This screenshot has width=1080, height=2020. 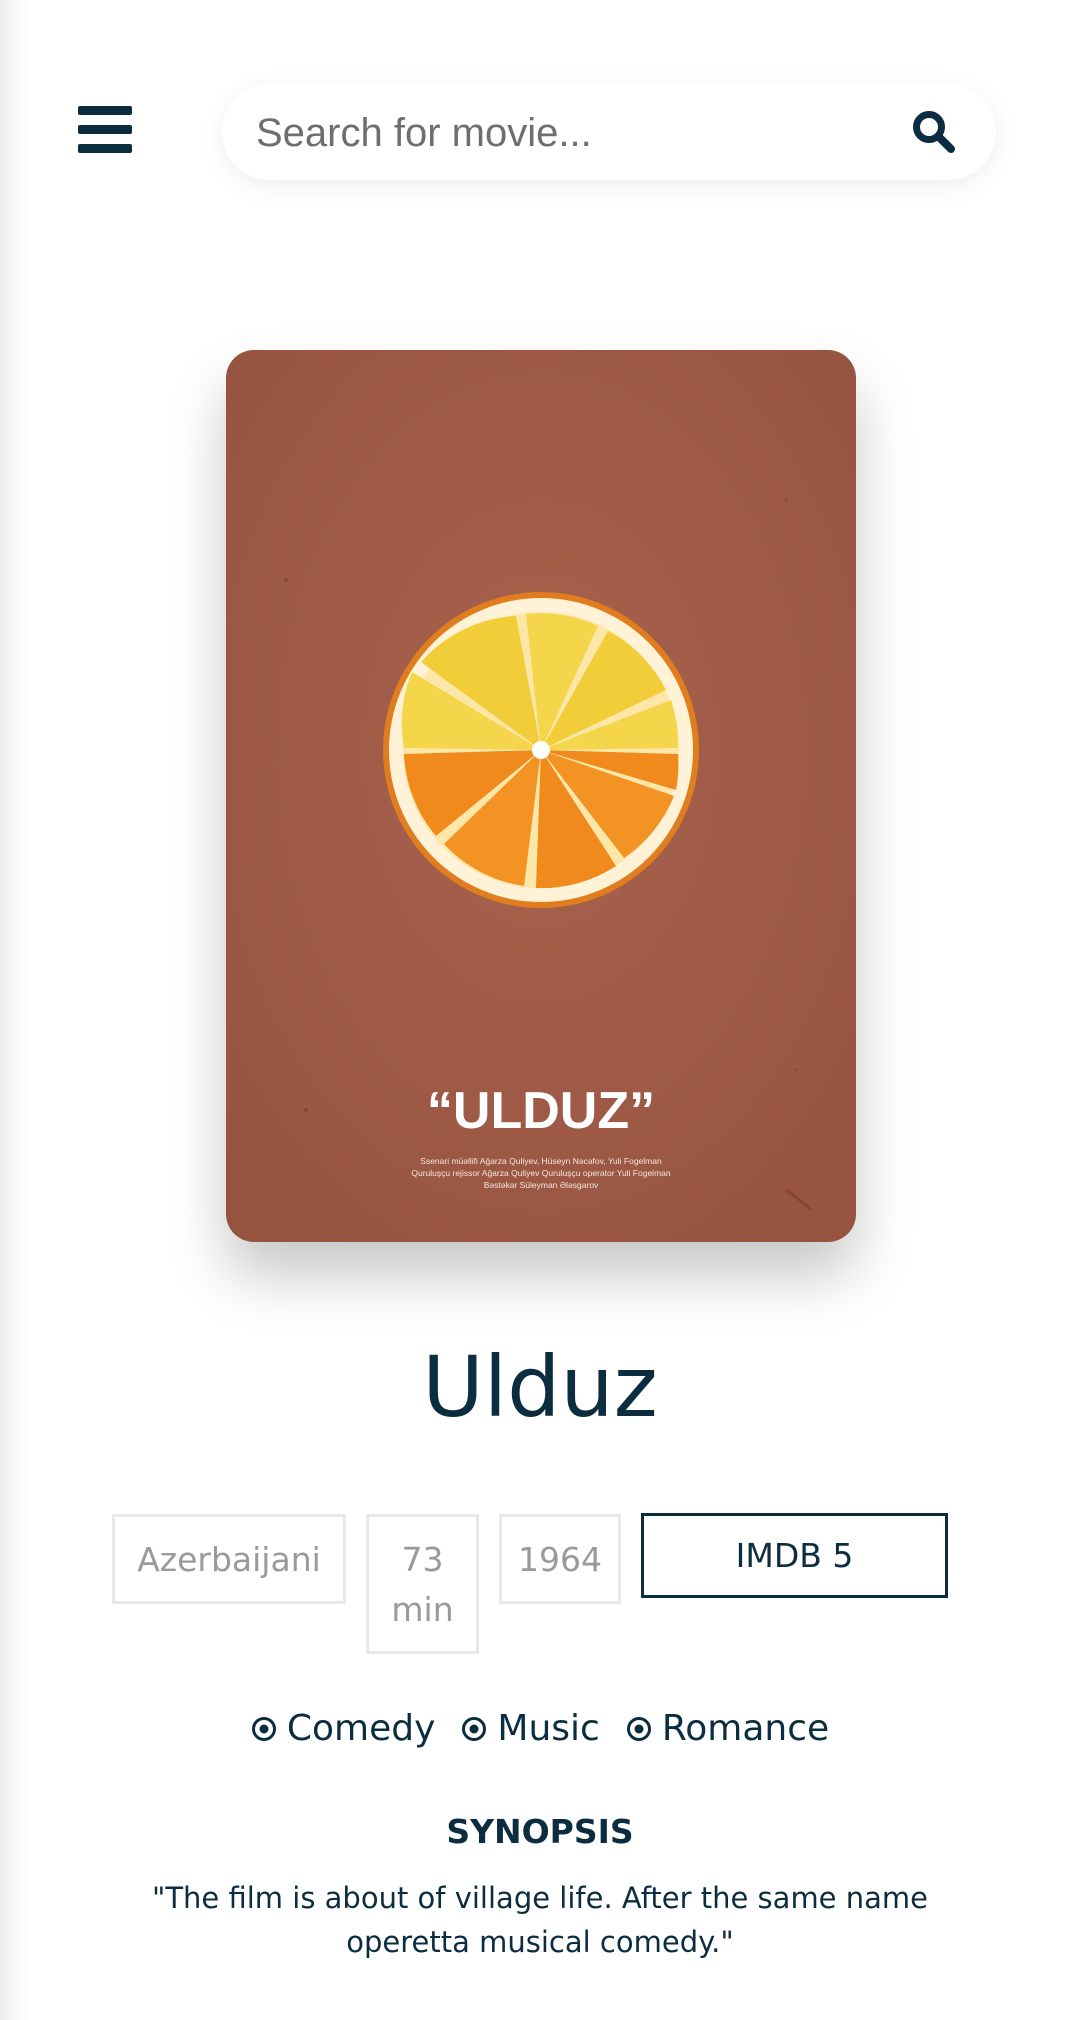 I want to click on genre-item-comedy: Comedy, so click(x=343, y=1728).